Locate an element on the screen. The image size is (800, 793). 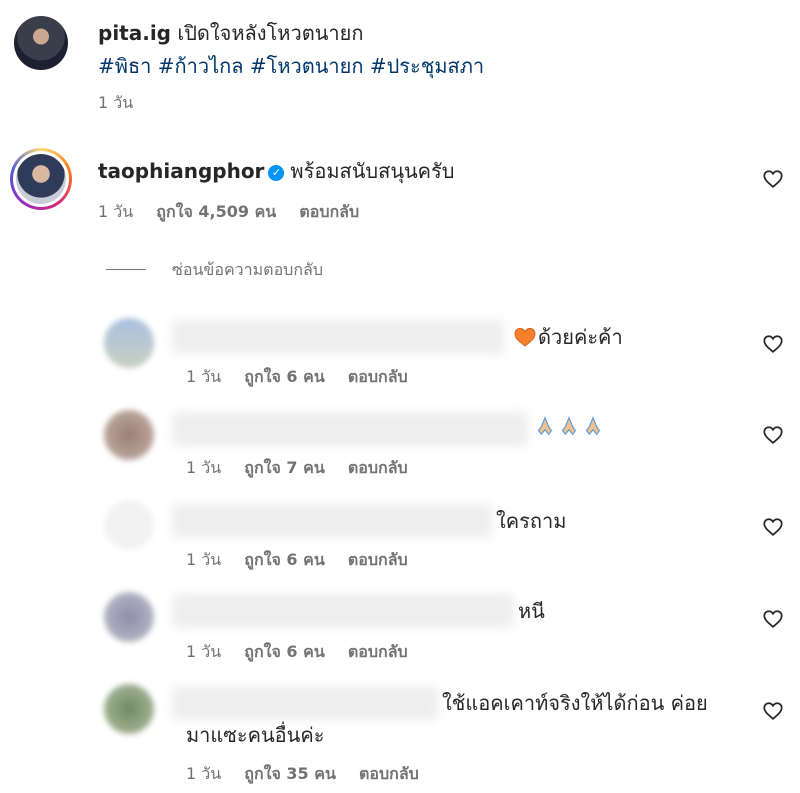
main-comment-meta: 1 วัน ถูกใจ 4,509 คน ตอบกลับ is located at coordinates (237, 212).